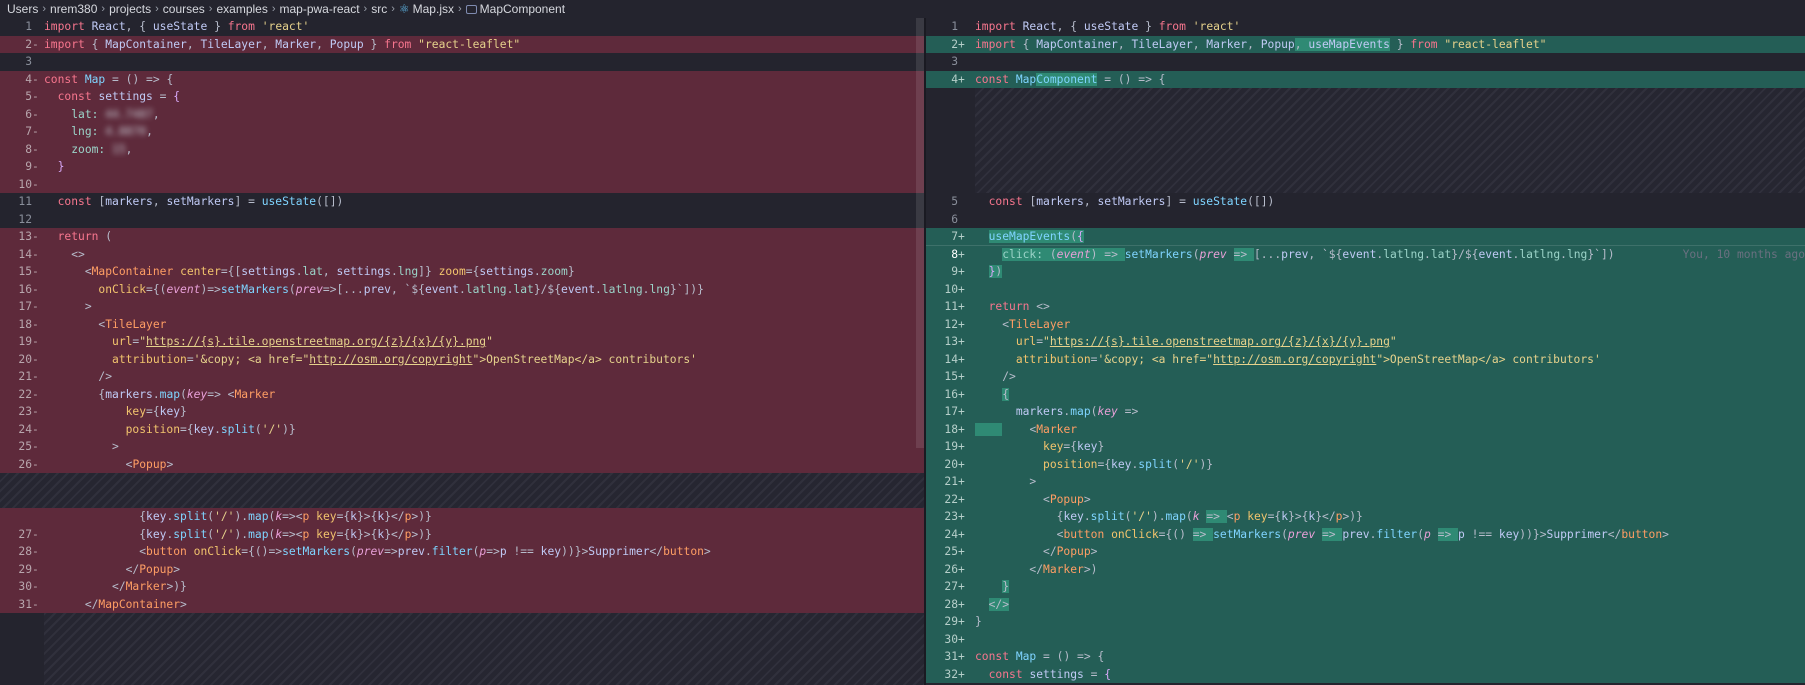 This screenshot has width=1805, height=685. Describe the element at coordinates (463, 377) in the screenshot. I see `code-line-deleted: 21- />` at that location.